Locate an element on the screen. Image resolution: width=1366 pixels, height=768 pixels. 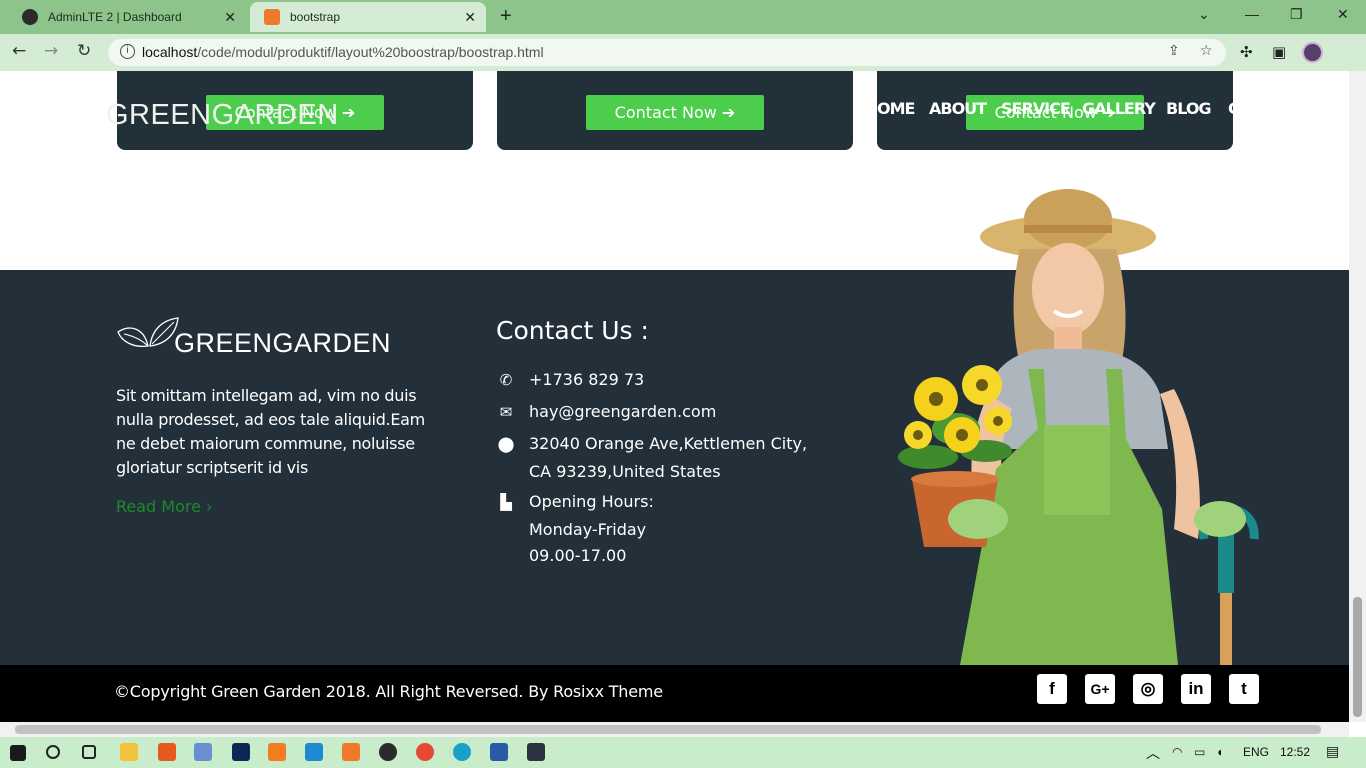
nav-about: ABOUT is located at coordinates (958, 108).